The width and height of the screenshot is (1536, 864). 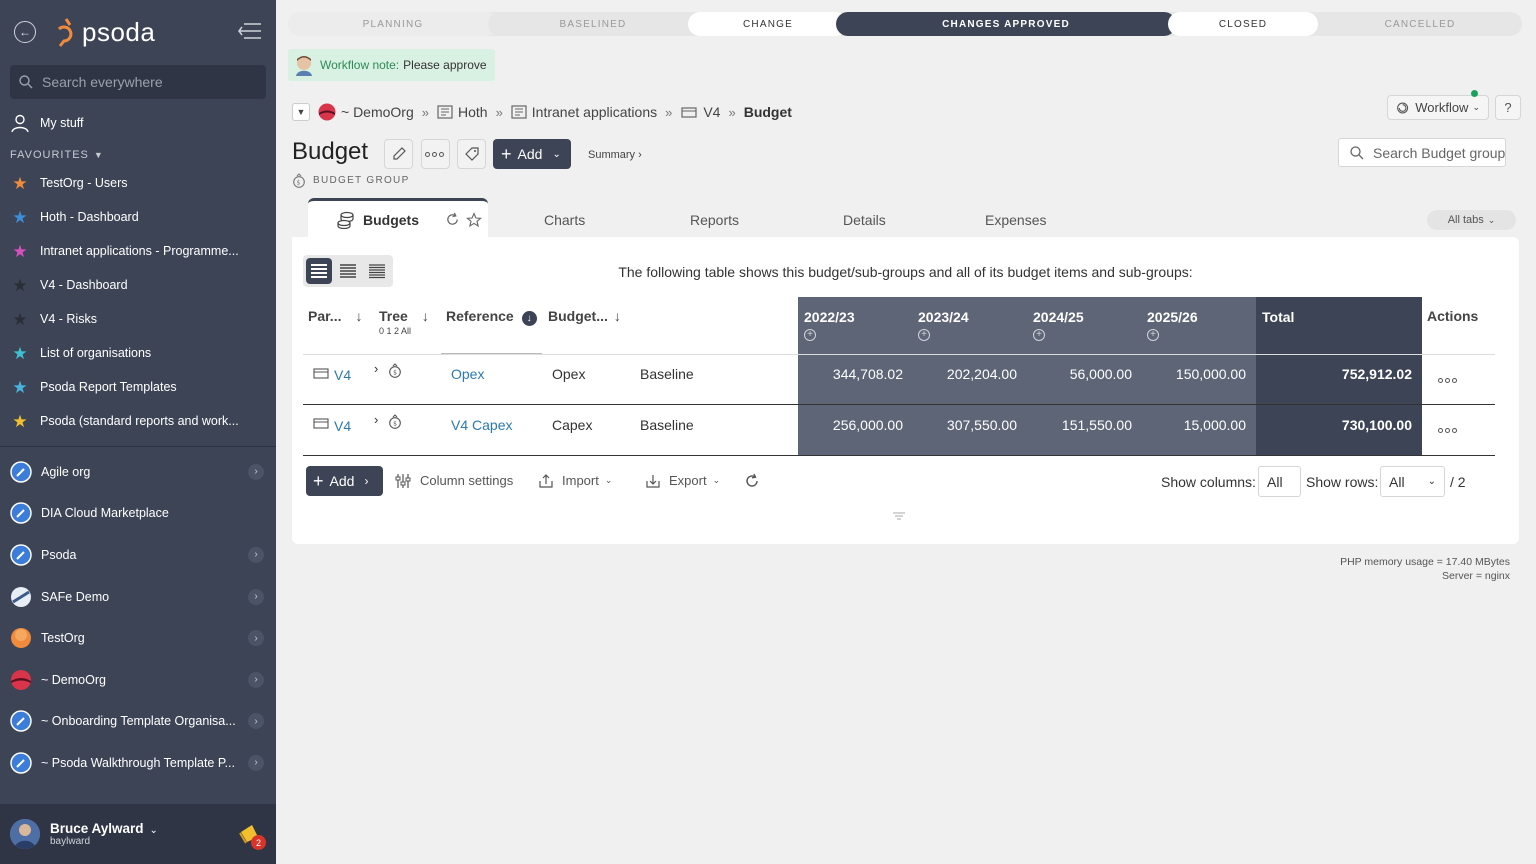 What do you see at coordinates (481, 425) in the screenshot?
I see `reference-link: V4 Capex` at bounding box center [481, 425].